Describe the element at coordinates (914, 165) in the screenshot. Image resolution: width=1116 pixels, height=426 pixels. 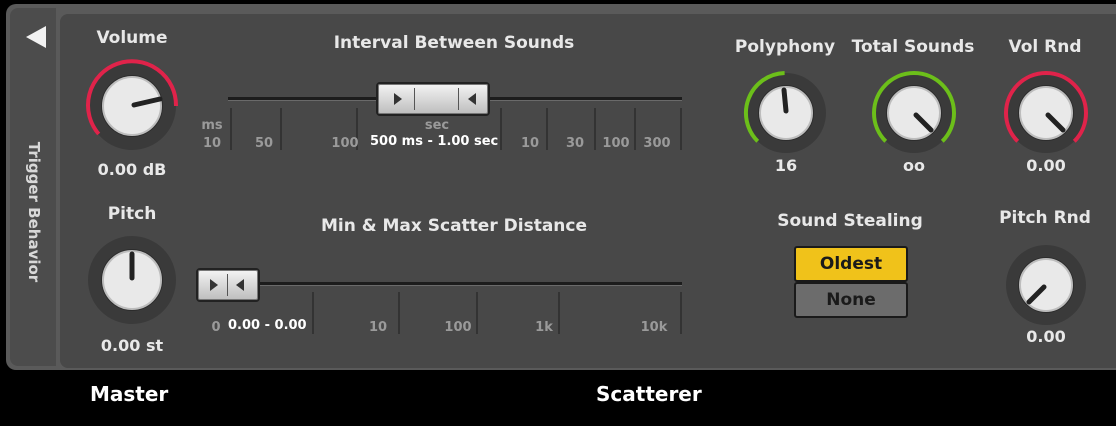
I see `total-sounds-value: oo` at that location.